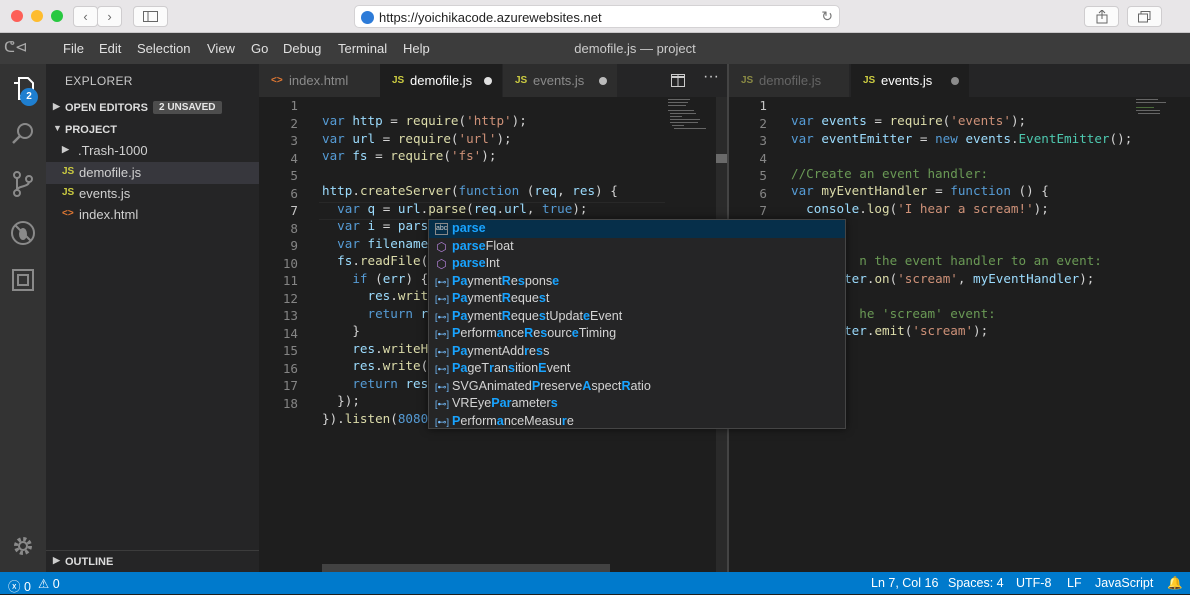  What do you see at coordinates (105, 193) in the screenshot?
I see `file-name: events.js` at bounding box center [105, 193].